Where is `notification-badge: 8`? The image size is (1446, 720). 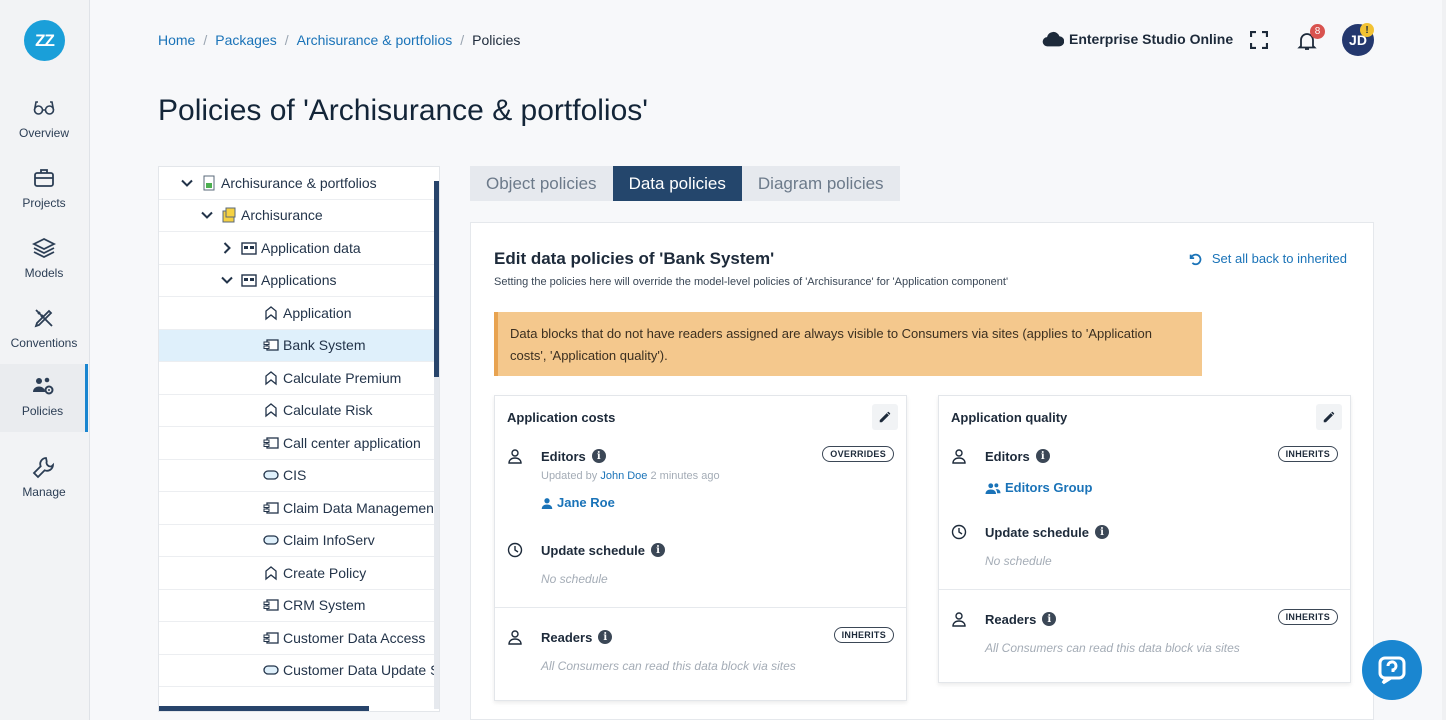 notification-badge: 8 is located at coordinates (1317, 31).